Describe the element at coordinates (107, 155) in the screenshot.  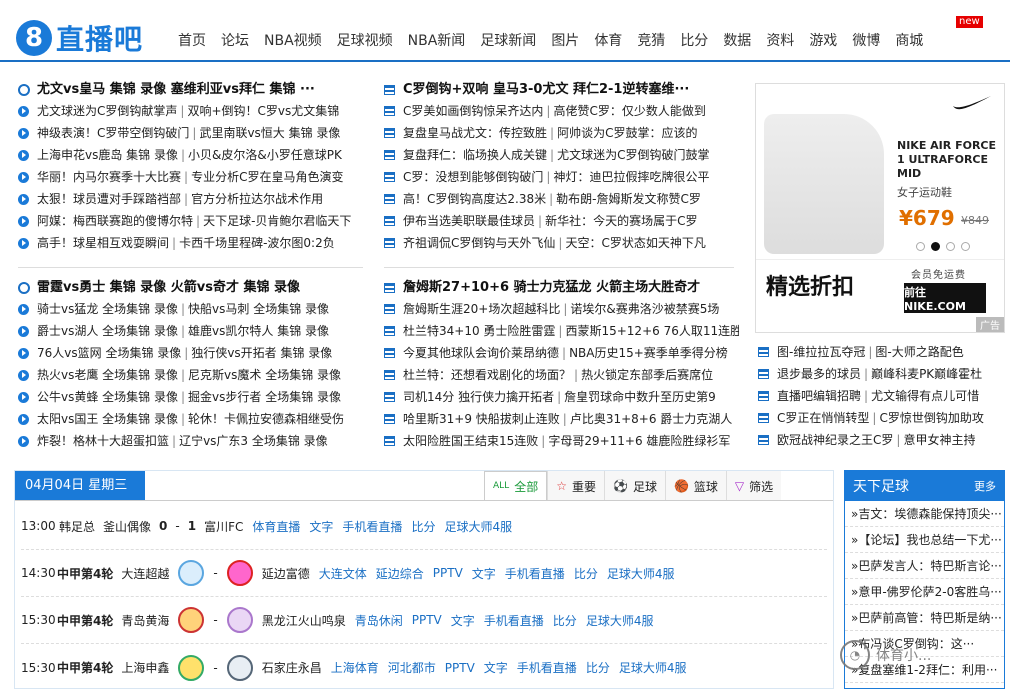
I see `news-link: 上海申花vs鹿岛 集锦 录像` at that location.